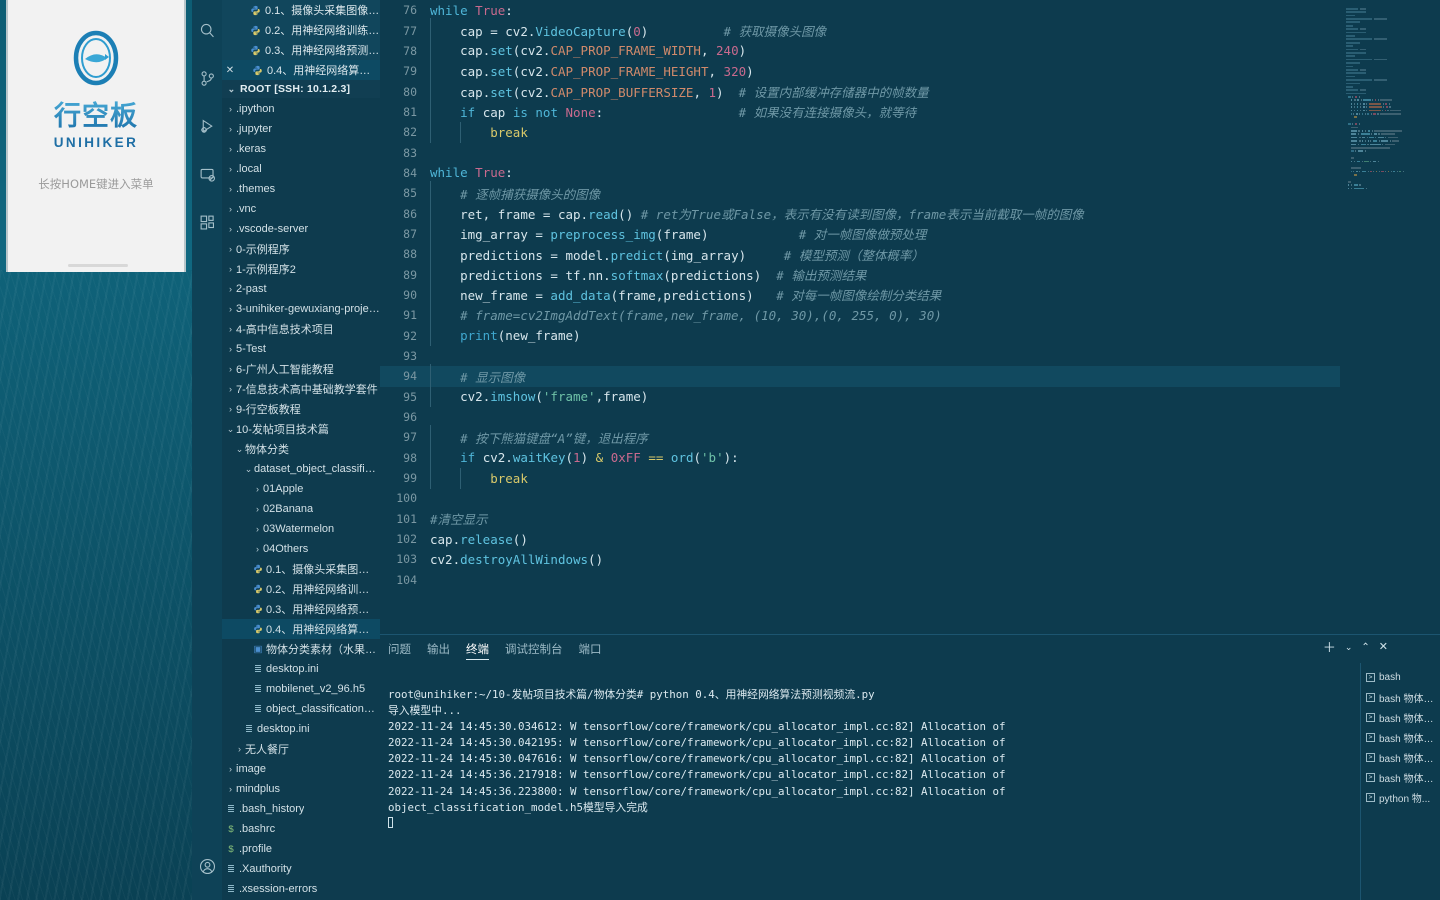 This screenshot has width=1440, height=900. What do you see at coordinates (860, 519) in the screenshot?
I see `code-line: 101 #清空显示` at bounding box center [860, 519].